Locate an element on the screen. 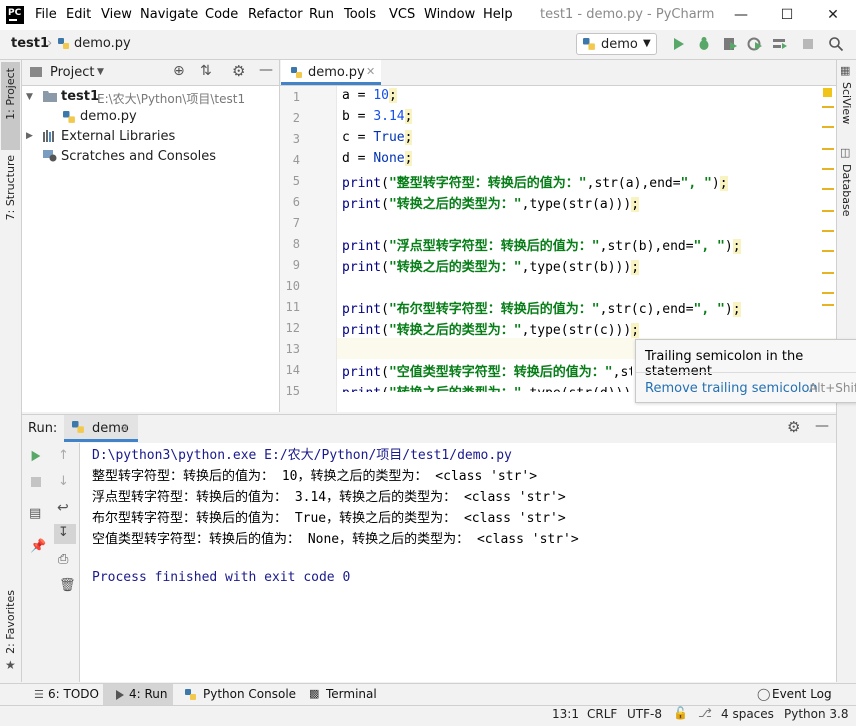  run-icon is located at coordinates (679, 44).